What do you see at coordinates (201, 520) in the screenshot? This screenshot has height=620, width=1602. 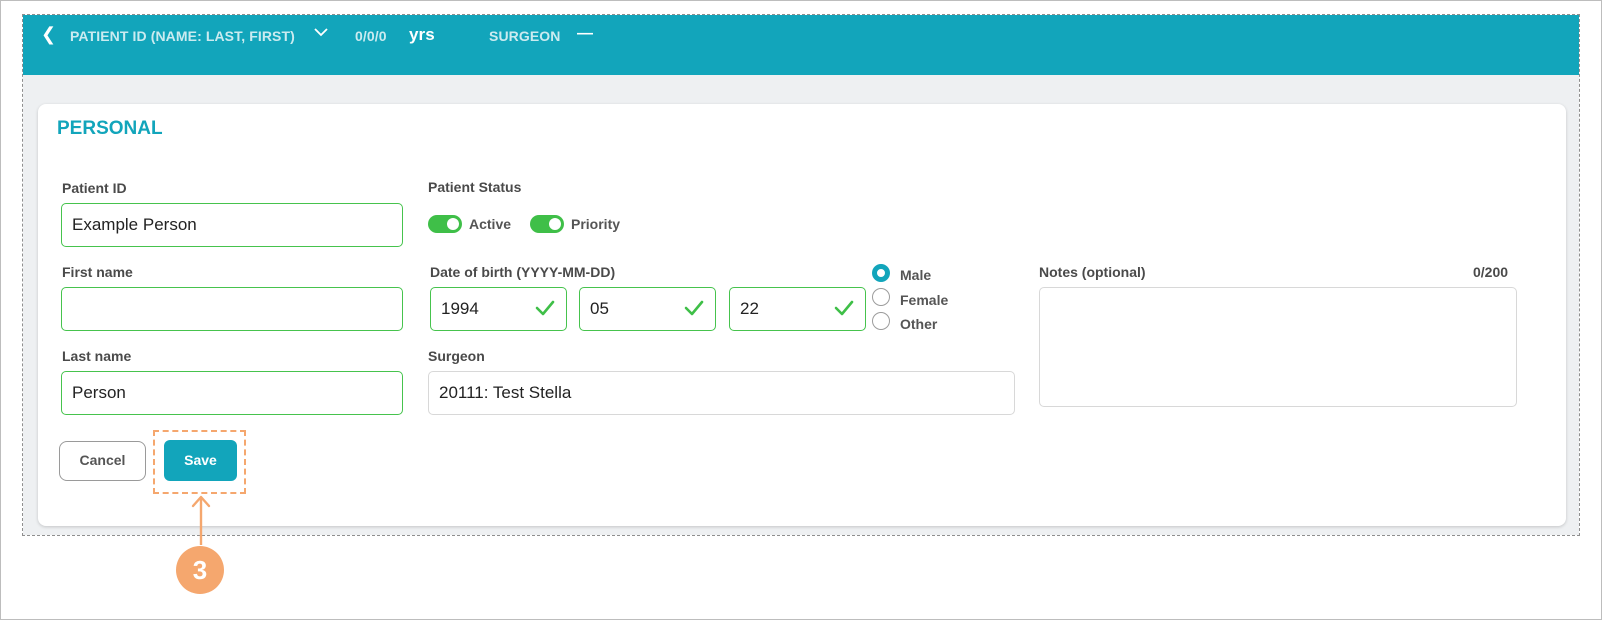 I see `callout-arrow-icon` at bounding box center [201, 520].